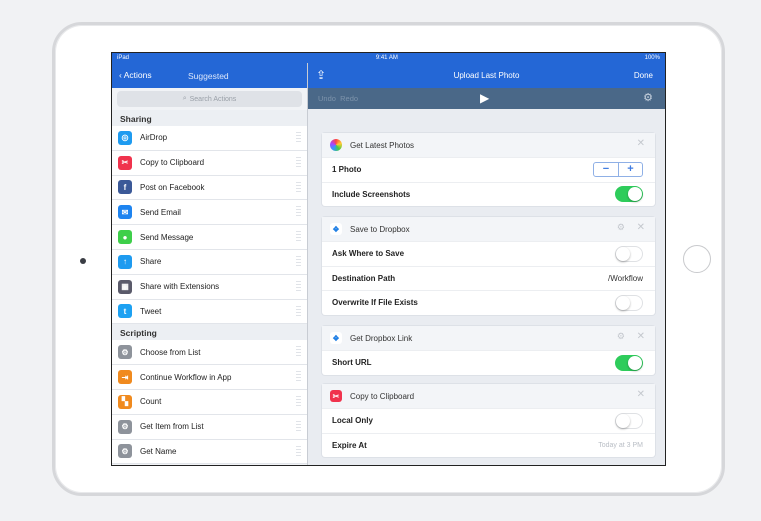 The width and height of the screenshot is (761, 521). What do you see at coordinates (630, 170) in the screenshot?
I see `increment-button: +` at bounding box center [630, 170].